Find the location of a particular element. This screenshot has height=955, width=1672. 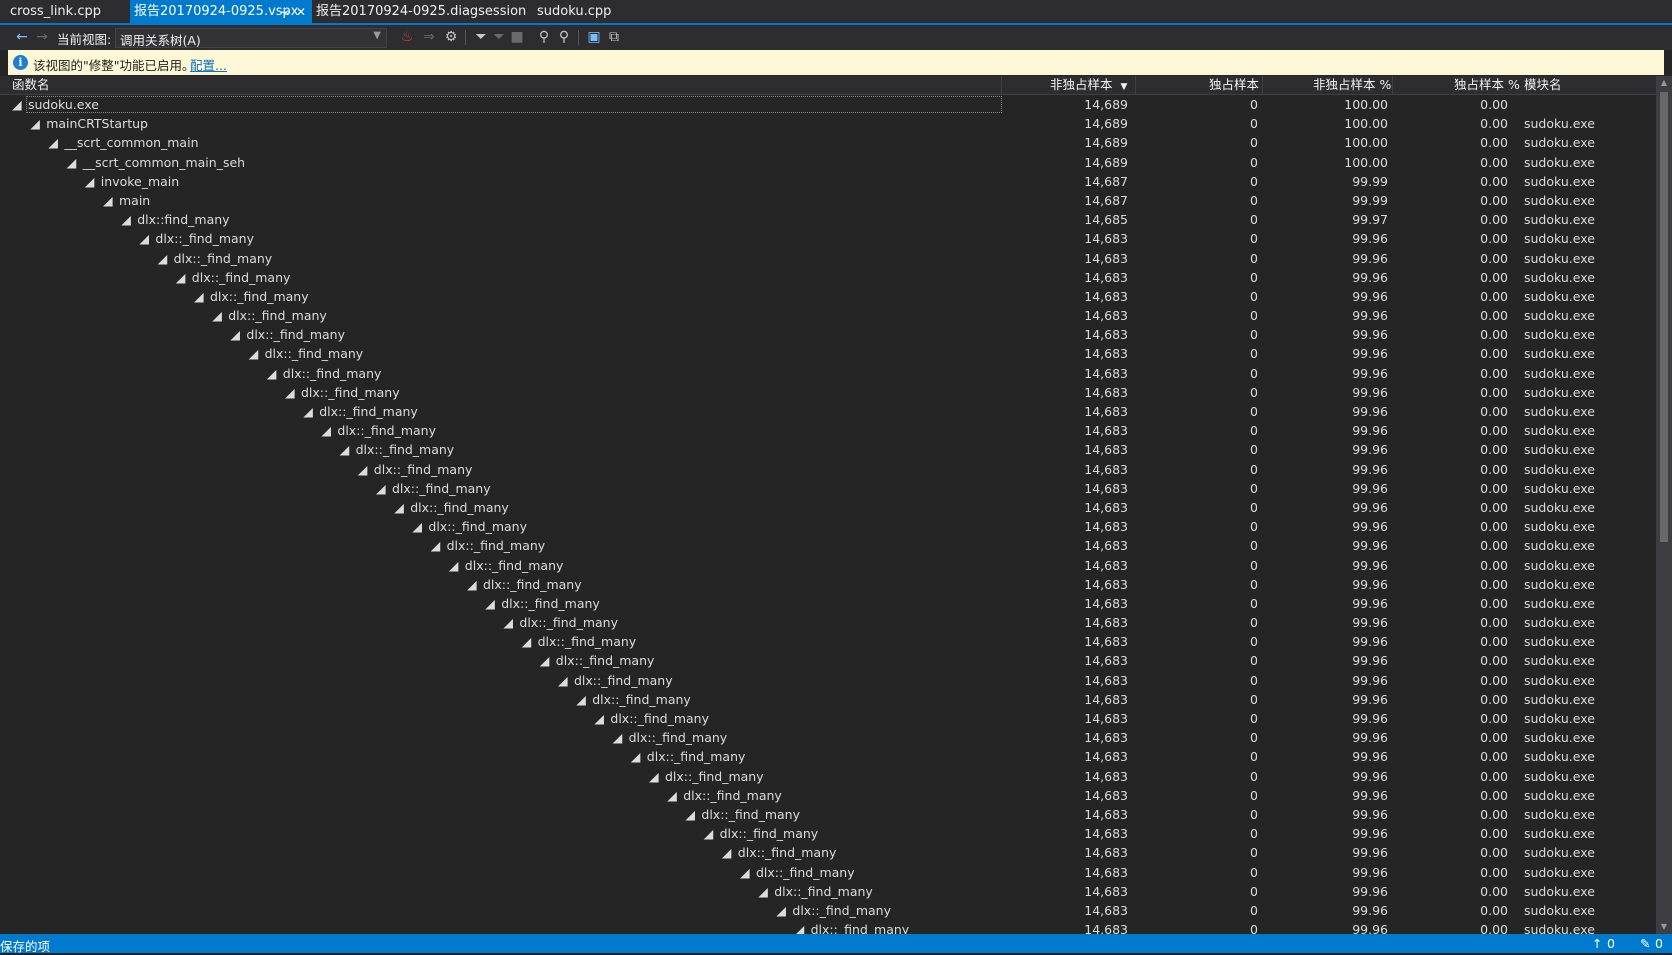

tab-sudoku-cpp: sudoku.cpp is located at coordinates (574, 11).